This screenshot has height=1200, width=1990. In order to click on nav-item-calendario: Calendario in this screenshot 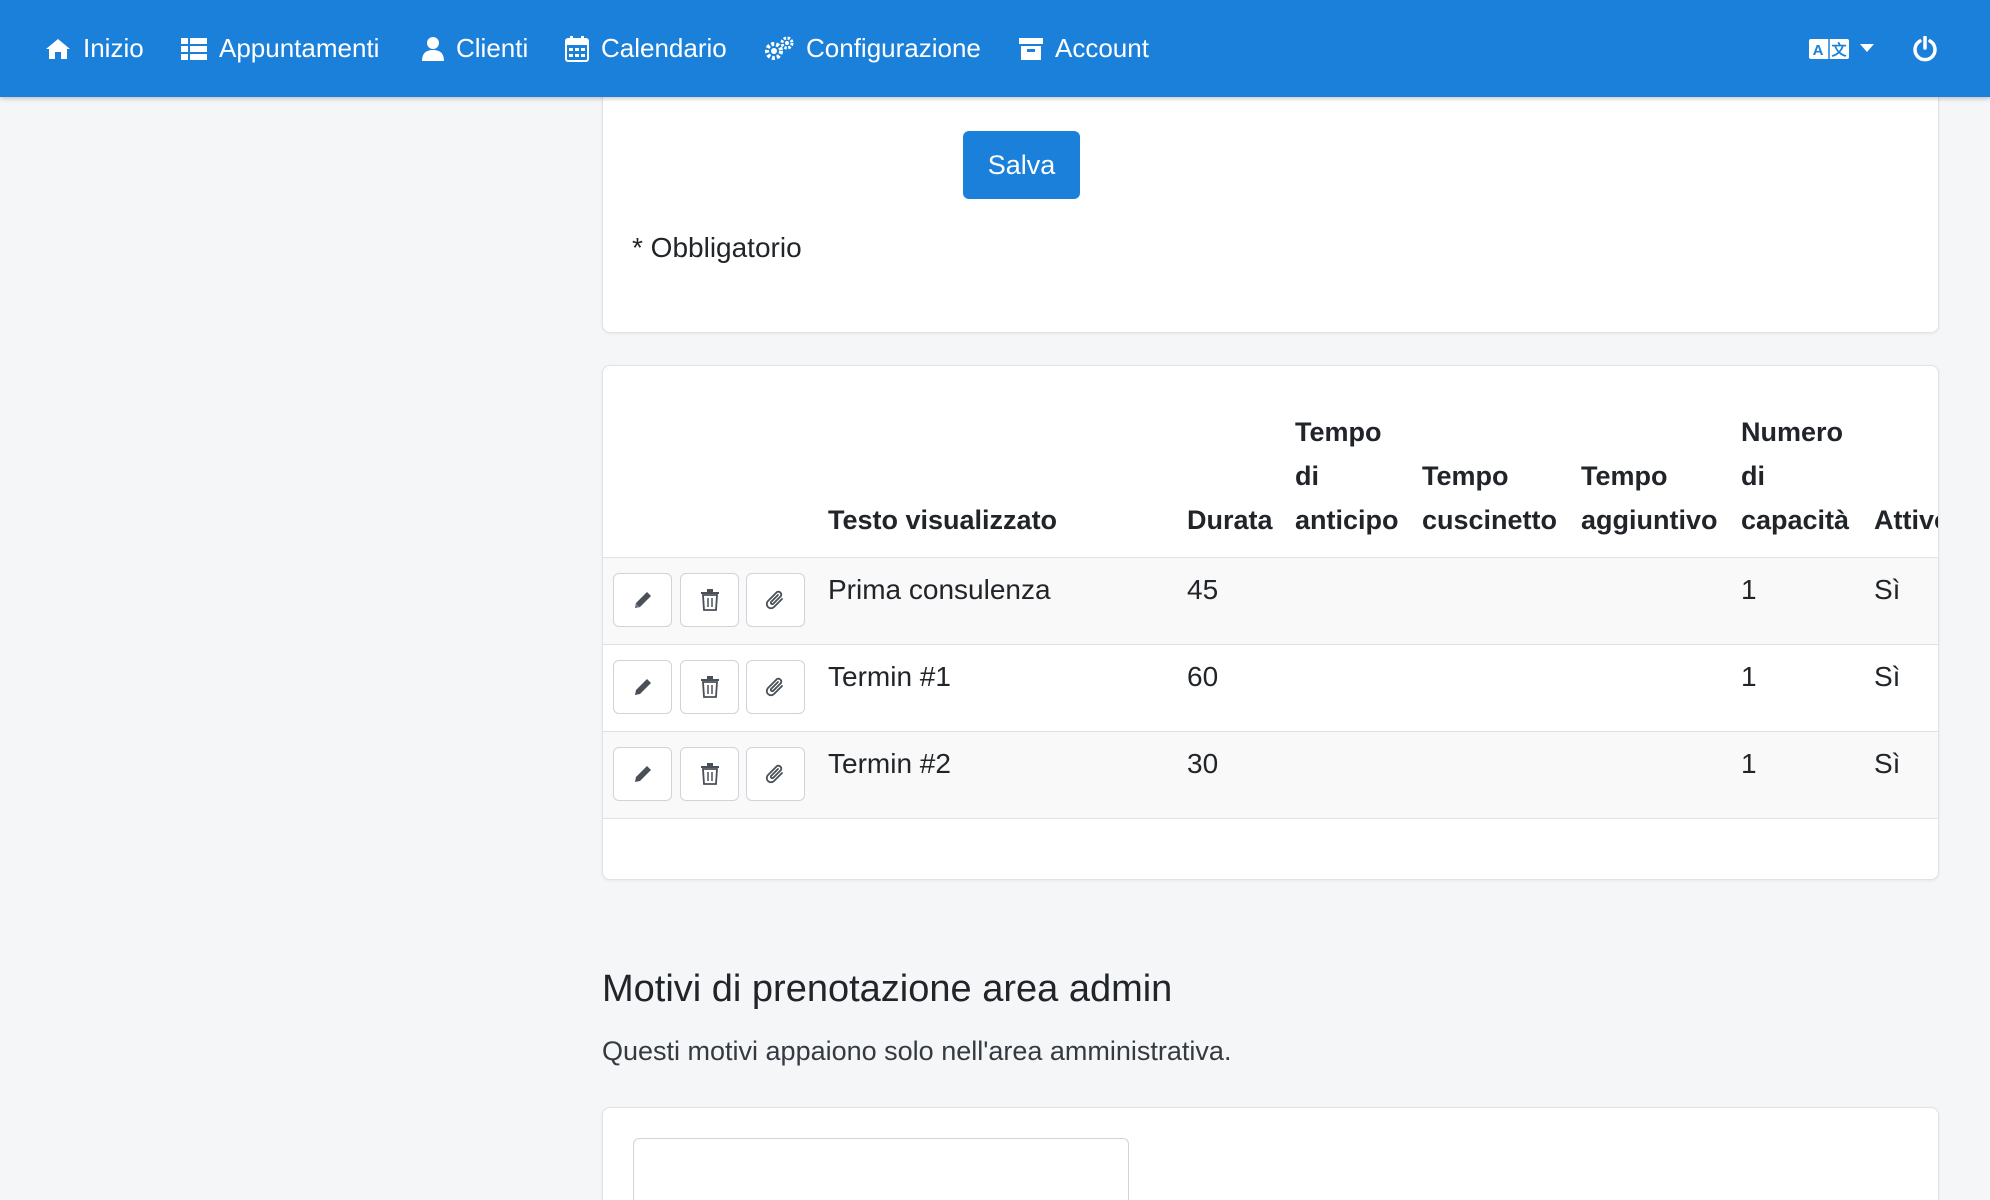, I will do `click(646, 48)`.